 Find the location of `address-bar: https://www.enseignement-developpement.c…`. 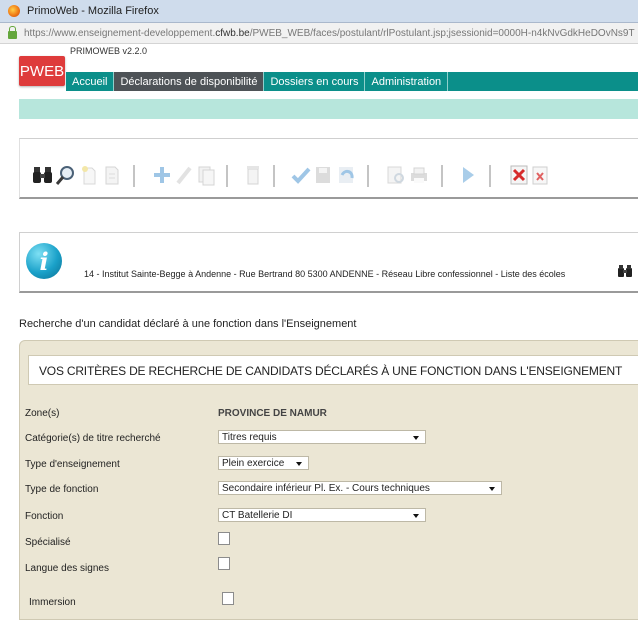

address-bar: https://www.enseignement-developpement.c… is located at coordinates (319, 33).